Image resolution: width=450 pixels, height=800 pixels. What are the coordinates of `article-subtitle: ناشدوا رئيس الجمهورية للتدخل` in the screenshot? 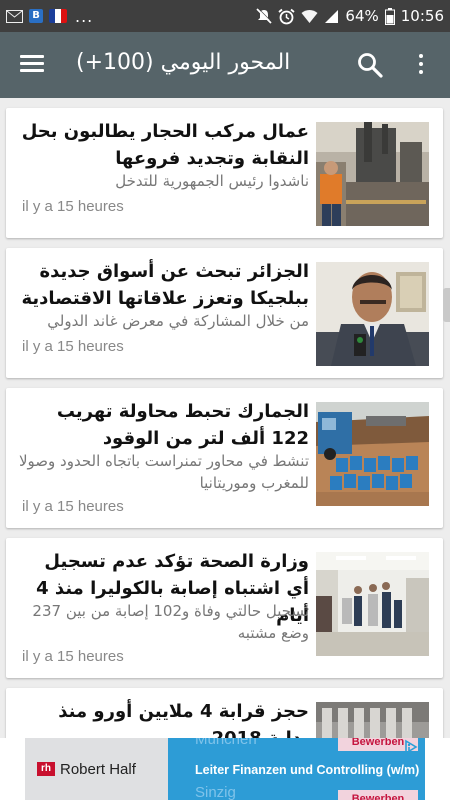 It's located at (212, 181).